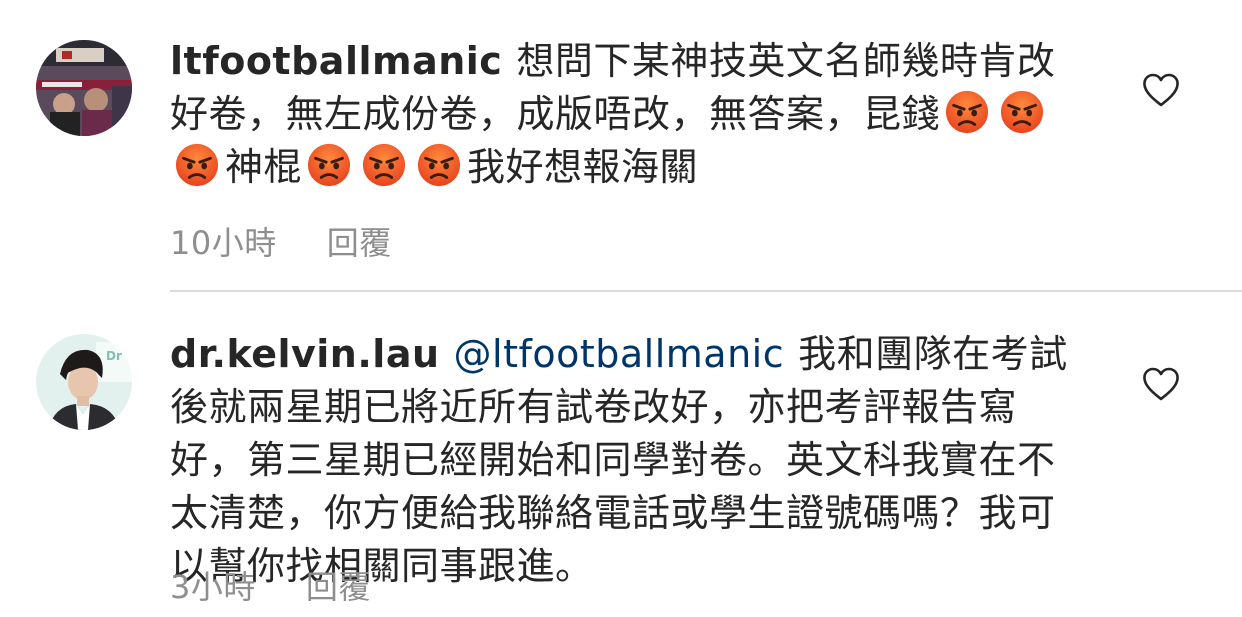 This screenshot has width=1242, height=617. Describe the element at coordinates (619, 354) in the screenshot. I see `mention-link: @ltfootballmanic` at that location.